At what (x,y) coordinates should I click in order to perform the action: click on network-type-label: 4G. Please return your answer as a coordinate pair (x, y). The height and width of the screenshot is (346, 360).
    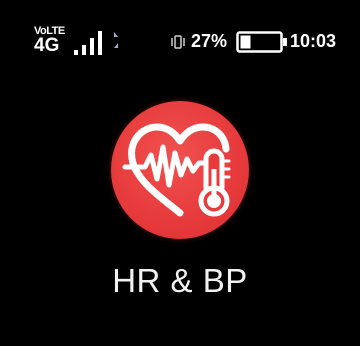
    Looking at the image, I should click on (47, 45).